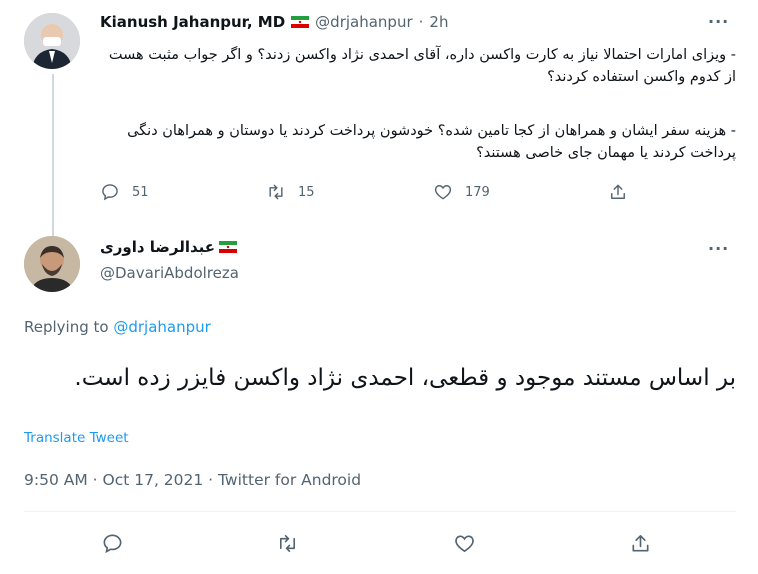  I want to click on like-count: 179, so click(477, 192).